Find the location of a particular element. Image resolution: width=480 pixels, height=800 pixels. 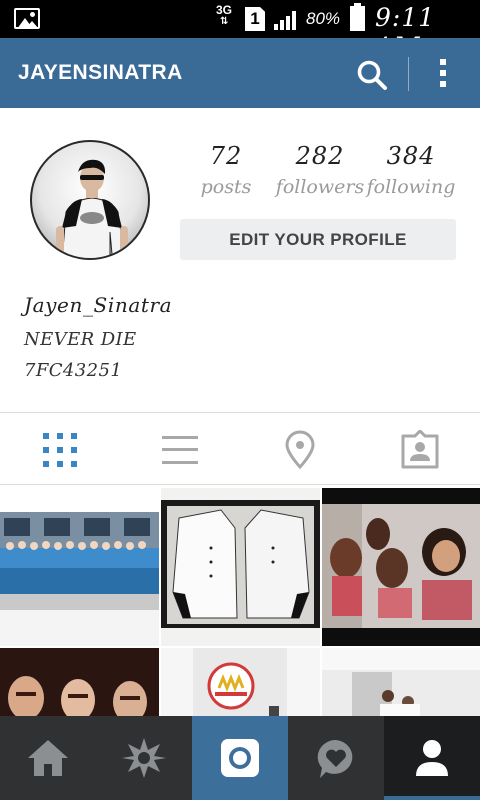

battery-percent: 80% is located at coordinates (323, 18).